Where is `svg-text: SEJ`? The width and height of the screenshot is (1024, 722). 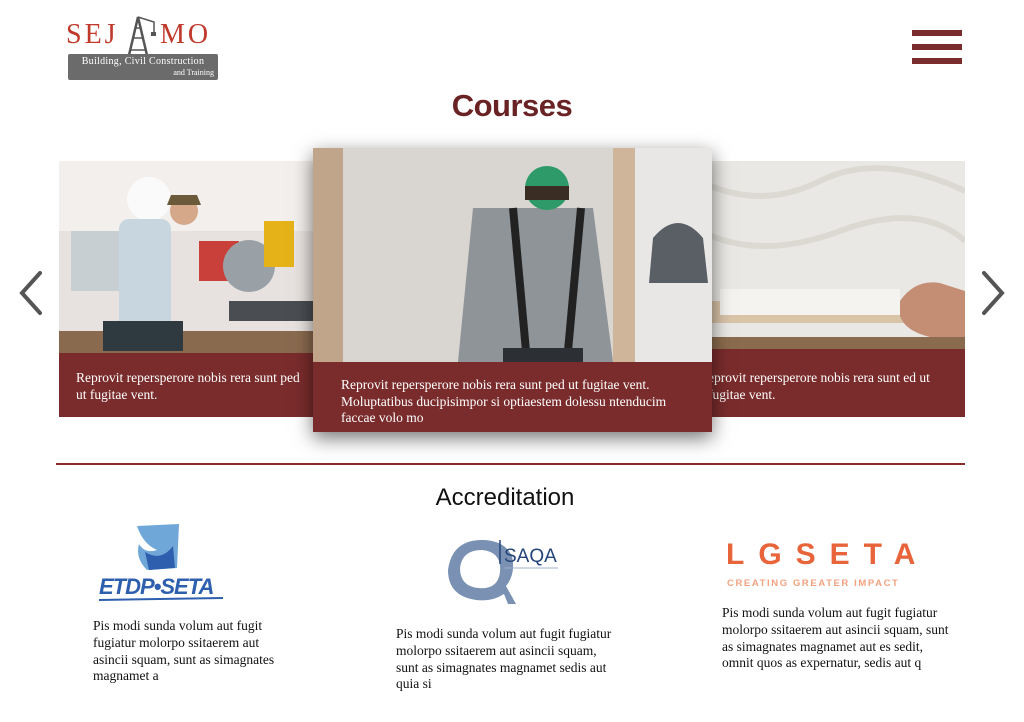
svg-text: SEJ is located at coordinates (92, 34).